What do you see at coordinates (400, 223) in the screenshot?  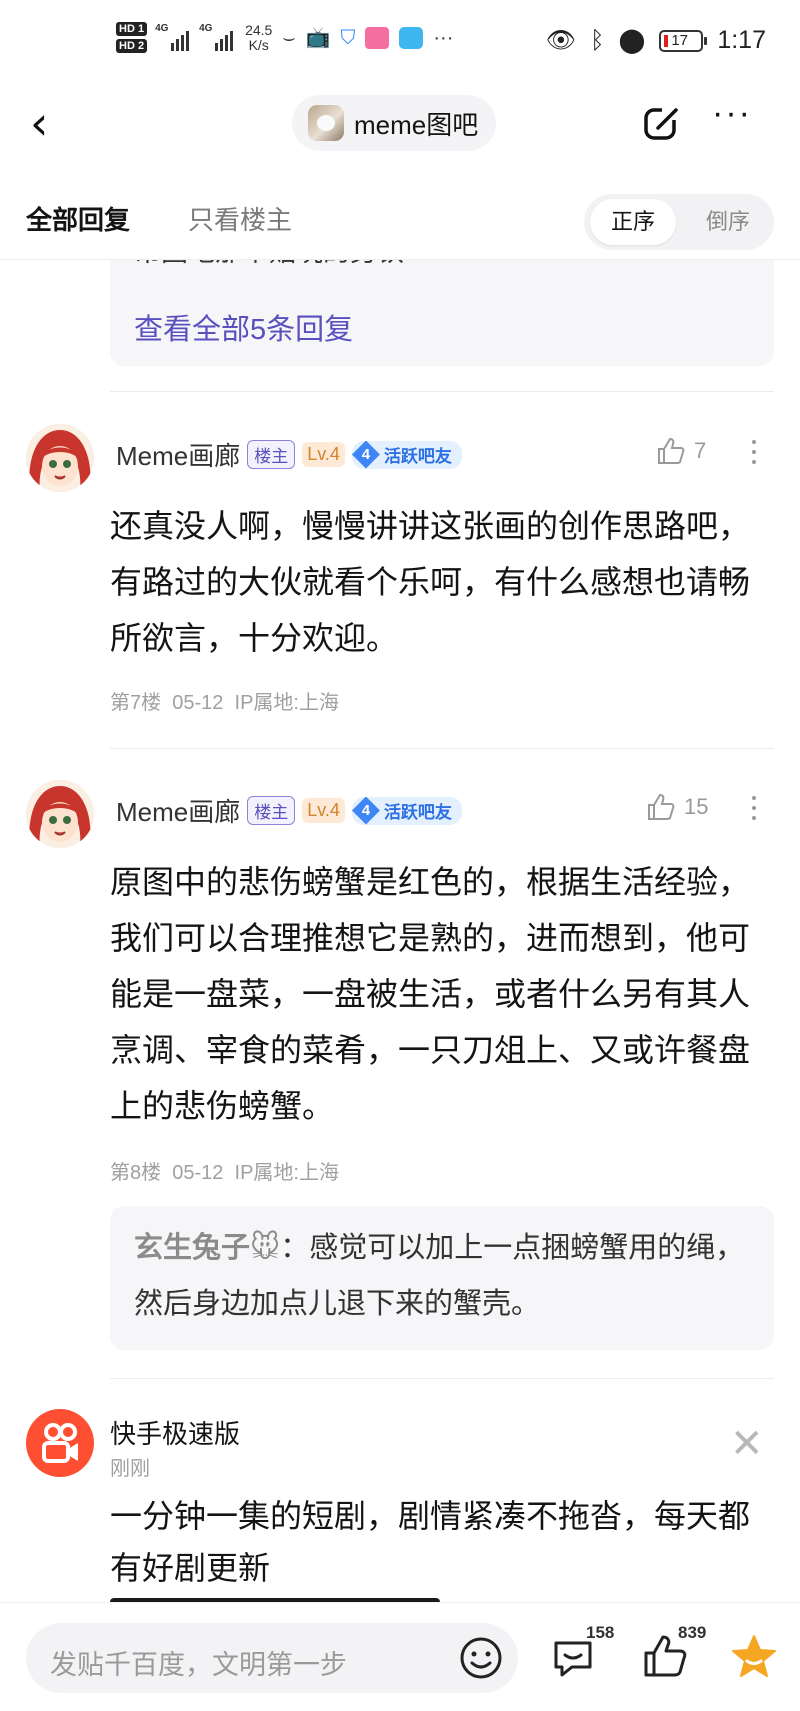 I see `reply-filter-tabs: 全部回复 只看楼主 正序 倒序` at bounding box center [400, 223].